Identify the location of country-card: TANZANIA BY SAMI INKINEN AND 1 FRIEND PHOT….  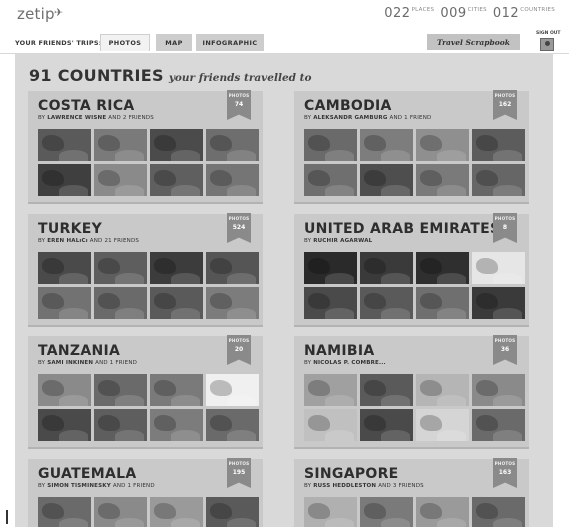
(145, 392).